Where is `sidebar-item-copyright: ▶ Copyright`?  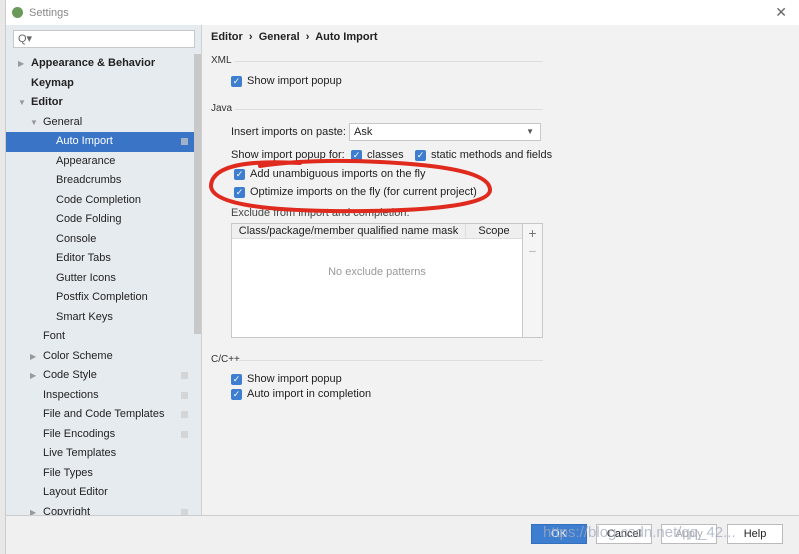 sidebar-item-copyright: ▶ Copyright is located at coordinates (100, 509).